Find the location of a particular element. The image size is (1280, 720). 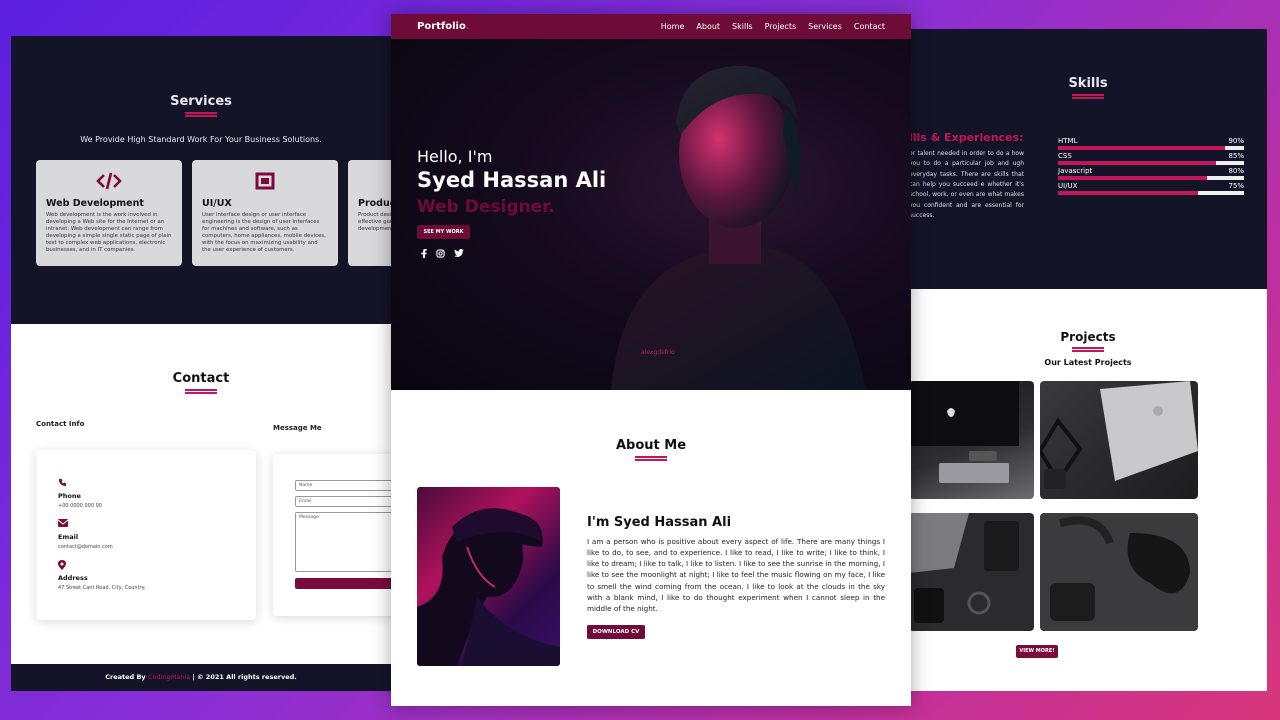

email-label: Email is located at coordinates (68, 537).